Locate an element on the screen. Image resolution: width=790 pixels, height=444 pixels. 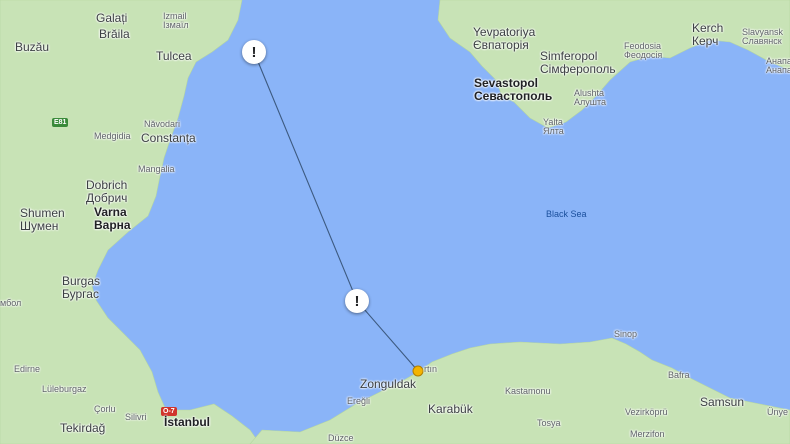
place-label-silivri: Silivri is located at coordinates (136, 417).